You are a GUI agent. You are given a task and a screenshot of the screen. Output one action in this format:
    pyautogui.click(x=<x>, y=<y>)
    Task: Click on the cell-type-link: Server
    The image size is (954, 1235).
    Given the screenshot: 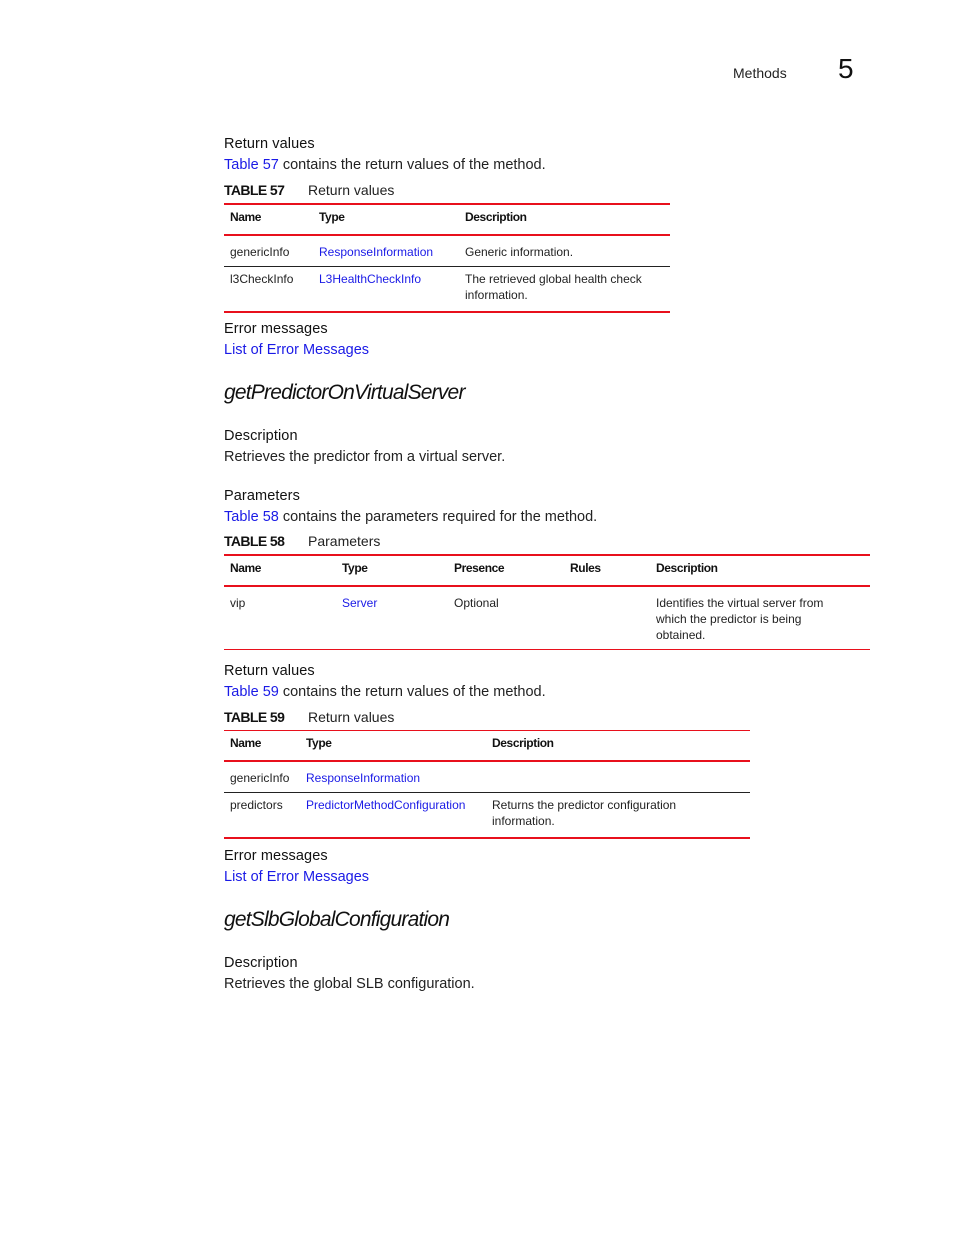 What is the action you would take?
    pyautogui.click(x=392, y=618)
    